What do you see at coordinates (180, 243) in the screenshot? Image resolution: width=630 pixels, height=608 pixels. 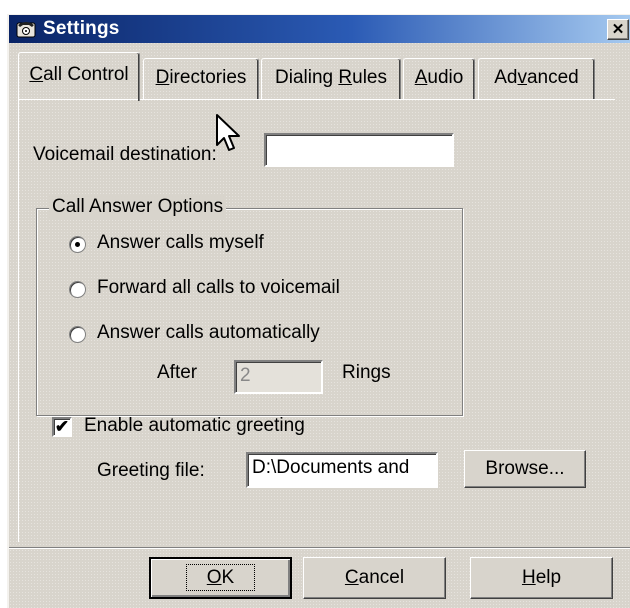 I see `answer-calls-myself-label: Answer calls myself` at bounding box center [180, 243].